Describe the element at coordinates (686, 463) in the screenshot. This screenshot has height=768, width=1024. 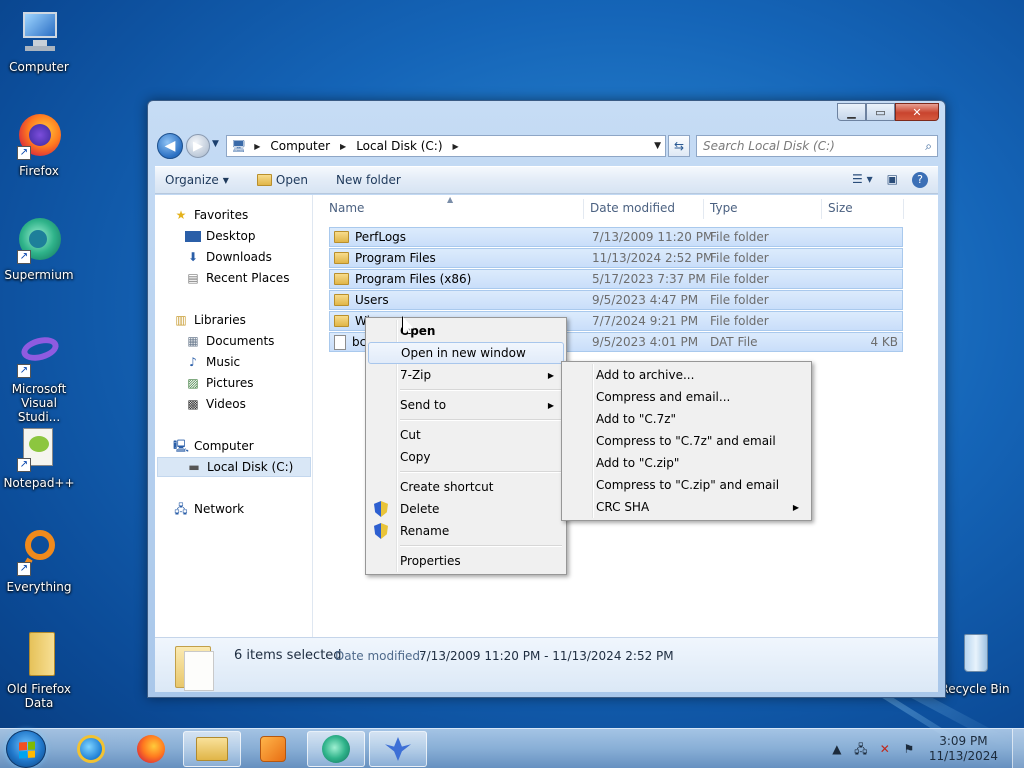
I see `menu-item-add-to-zip: Add to "C.zip"` at that location.